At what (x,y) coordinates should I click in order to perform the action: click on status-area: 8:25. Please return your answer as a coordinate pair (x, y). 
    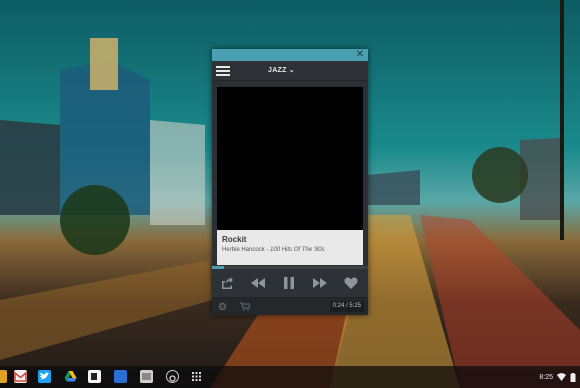
    Looking at the image, I should click on (557, 377).